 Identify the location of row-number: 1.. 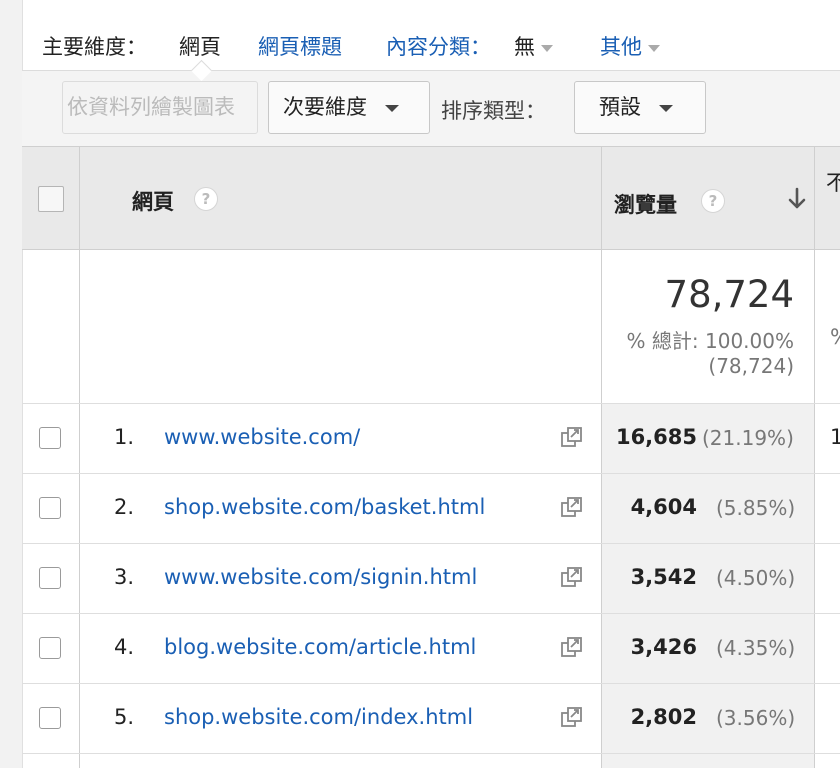
(123, 437).